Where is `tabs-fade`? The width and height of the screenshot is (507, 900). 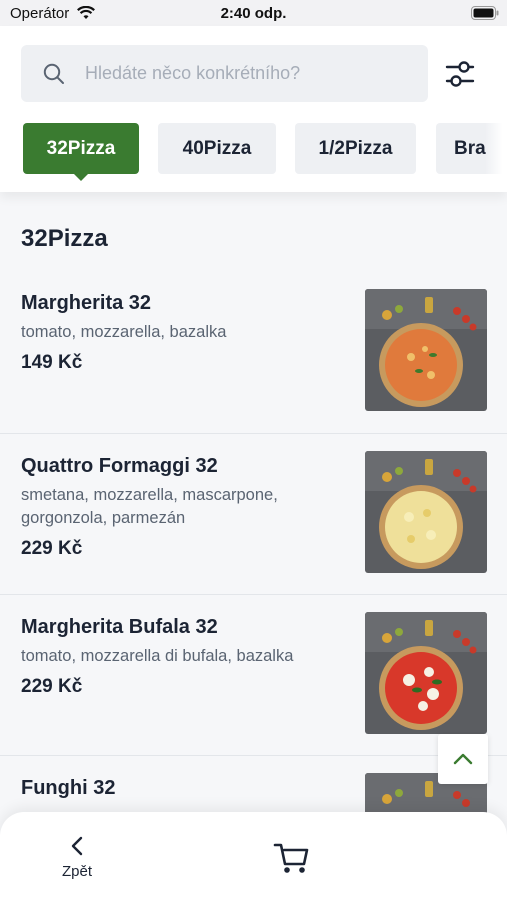 tabs-fade is located at coordinates (496, 153).